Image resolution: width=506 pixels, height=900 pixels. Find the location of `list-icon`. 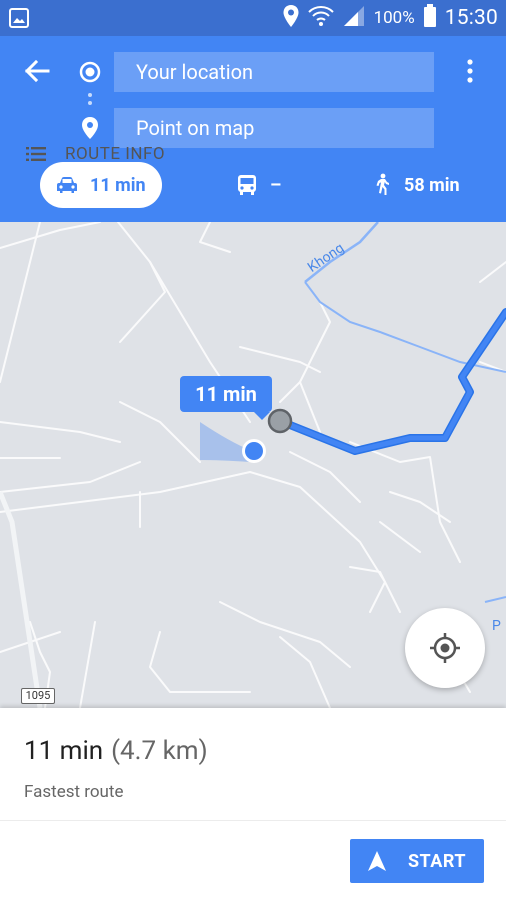

list-icon is located at coordinates (37, 154).